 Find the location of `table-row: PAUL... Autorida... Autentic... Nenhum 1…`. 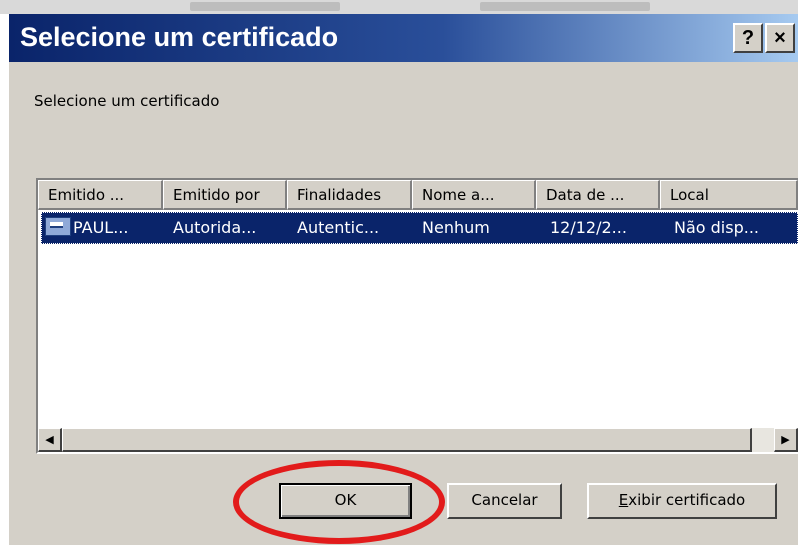

table-row: PAUL... Autorida... Autentic... Nenhum 1… is located at coordinates (419, 228).